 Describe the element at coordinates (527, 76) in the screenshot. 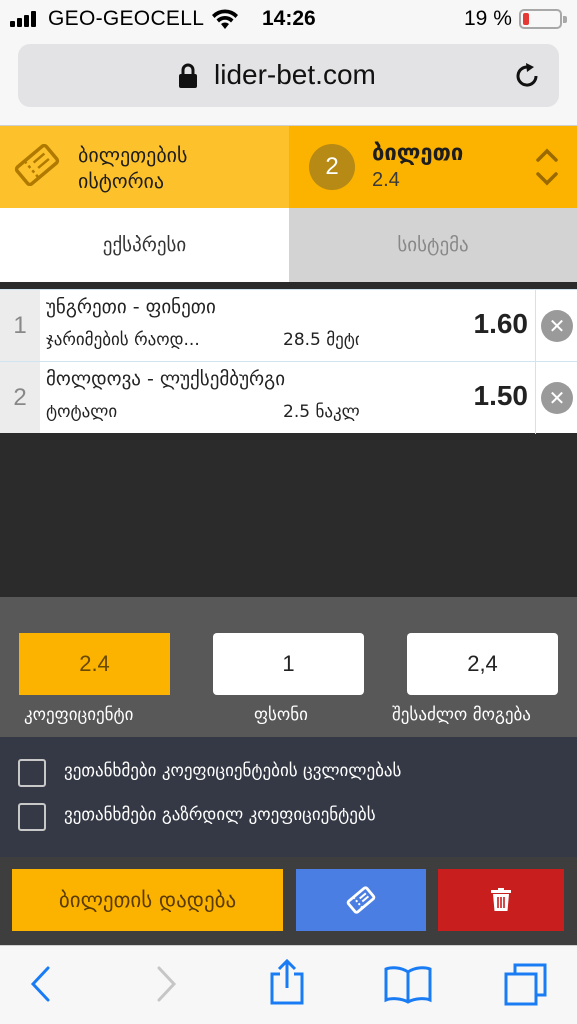

I see `reload-icon` at that location.